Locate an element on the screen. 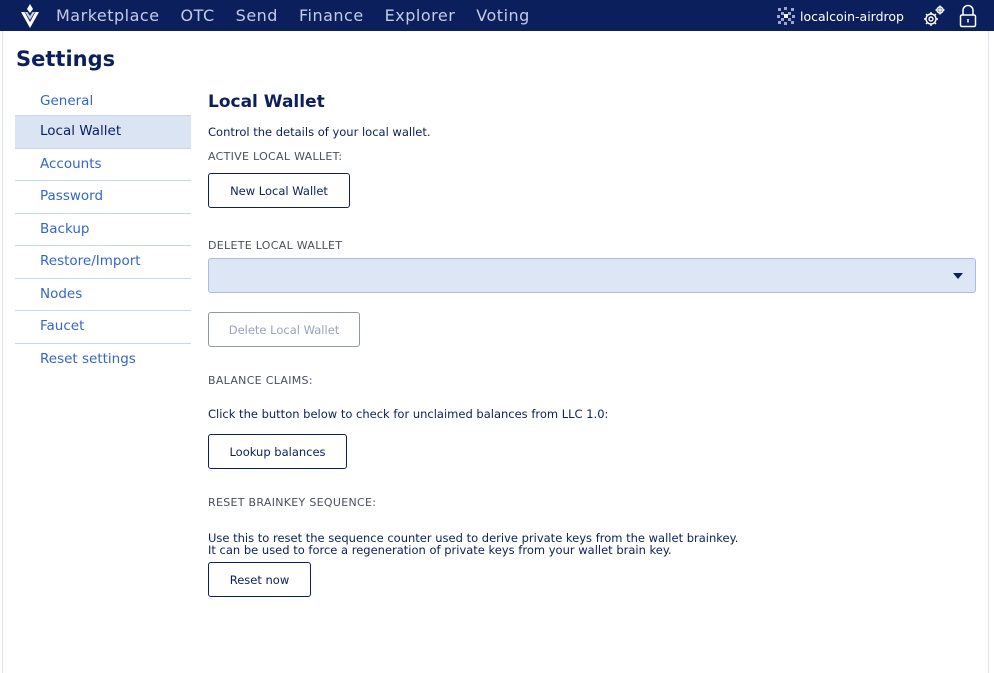  account-menu: localcoin-airdrop is located at coordinates (840, 16).